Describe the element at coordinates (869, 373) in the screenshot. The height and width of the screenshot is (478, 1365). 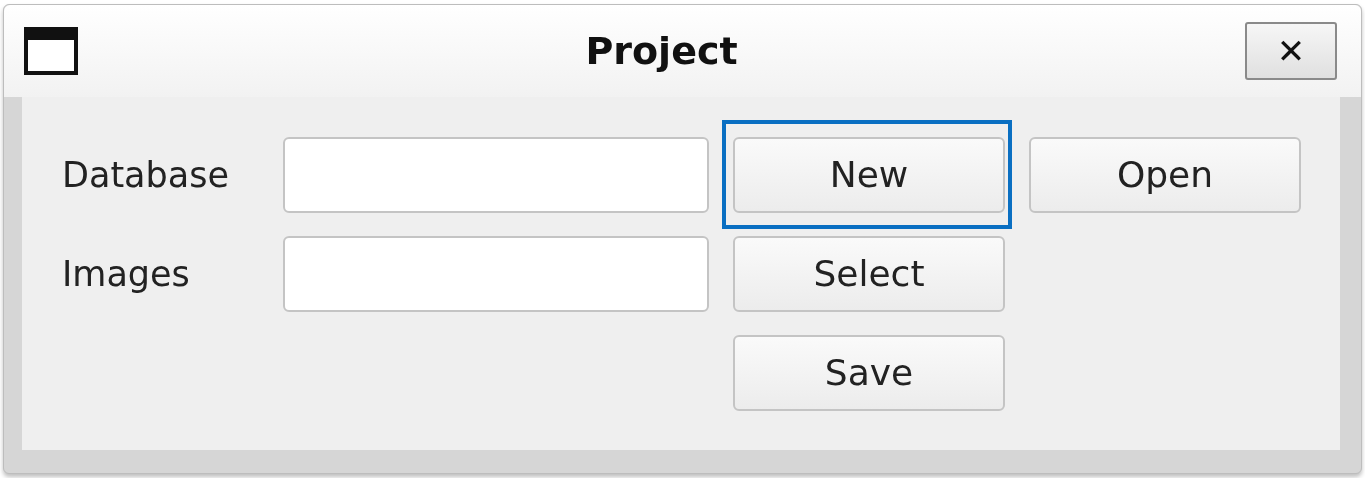
I see `push-button: Save` at that location.